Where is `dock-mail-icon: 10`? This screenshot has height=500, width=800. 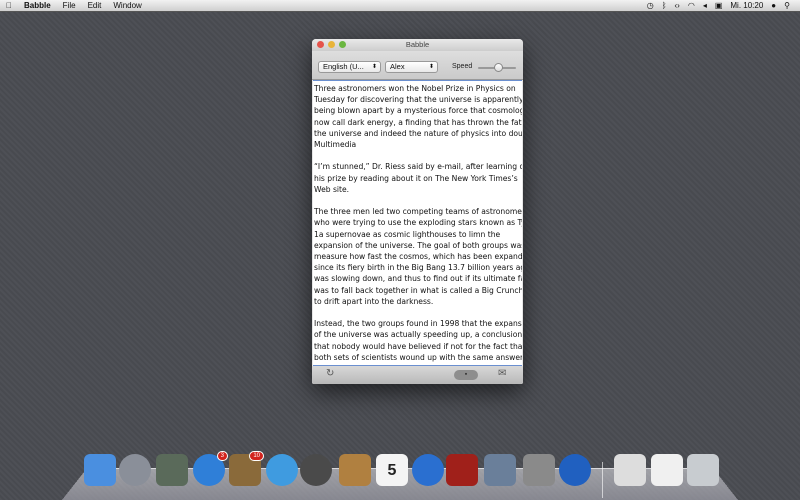
dock-mail-icon: 10 is located at coordinates (246, 468).